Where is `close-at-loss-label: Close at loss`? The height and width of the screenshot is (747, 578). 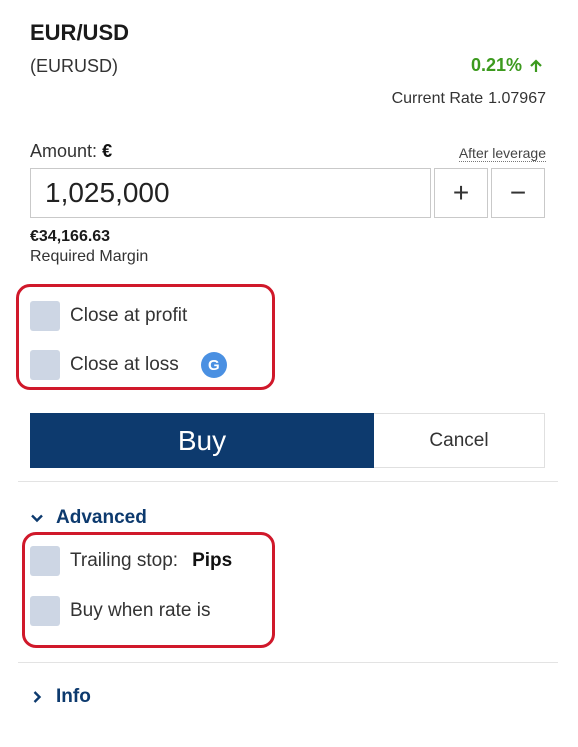 close-at-loss-label: Close at loss is located at coordinates (124, 364).